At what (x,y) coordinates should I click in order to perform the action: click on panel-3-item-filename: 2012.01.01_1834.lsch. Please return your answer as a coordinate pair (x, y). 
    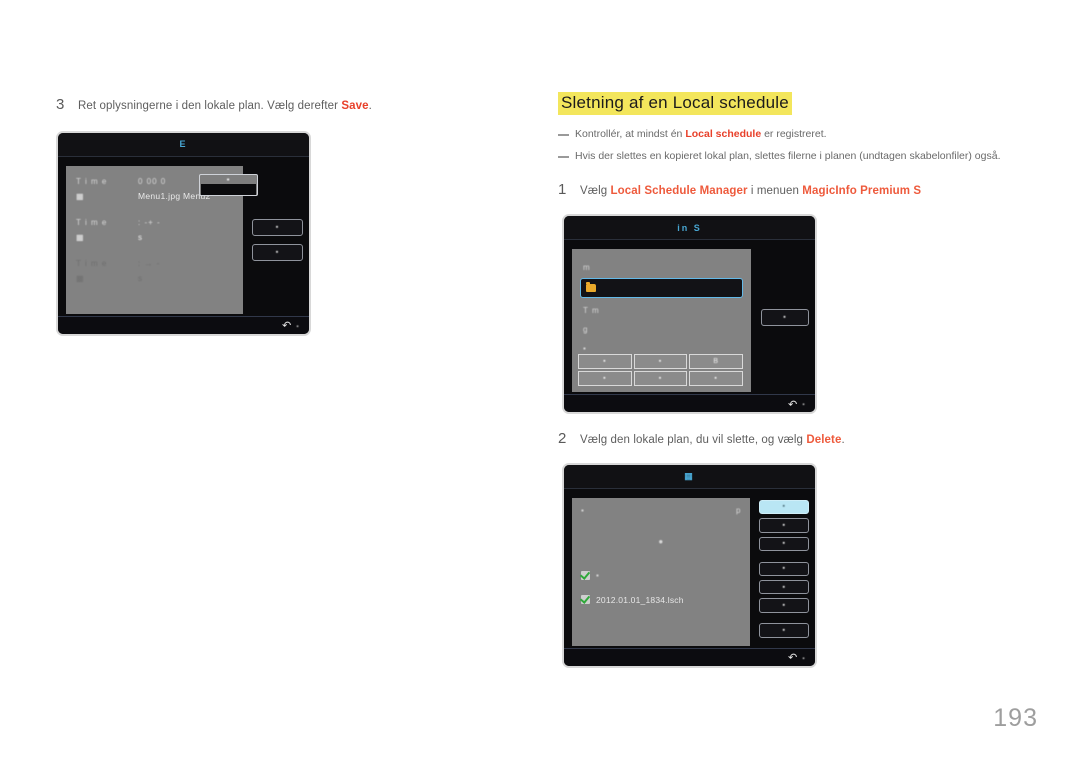
    Looking at the image, I should click on (640, 599).